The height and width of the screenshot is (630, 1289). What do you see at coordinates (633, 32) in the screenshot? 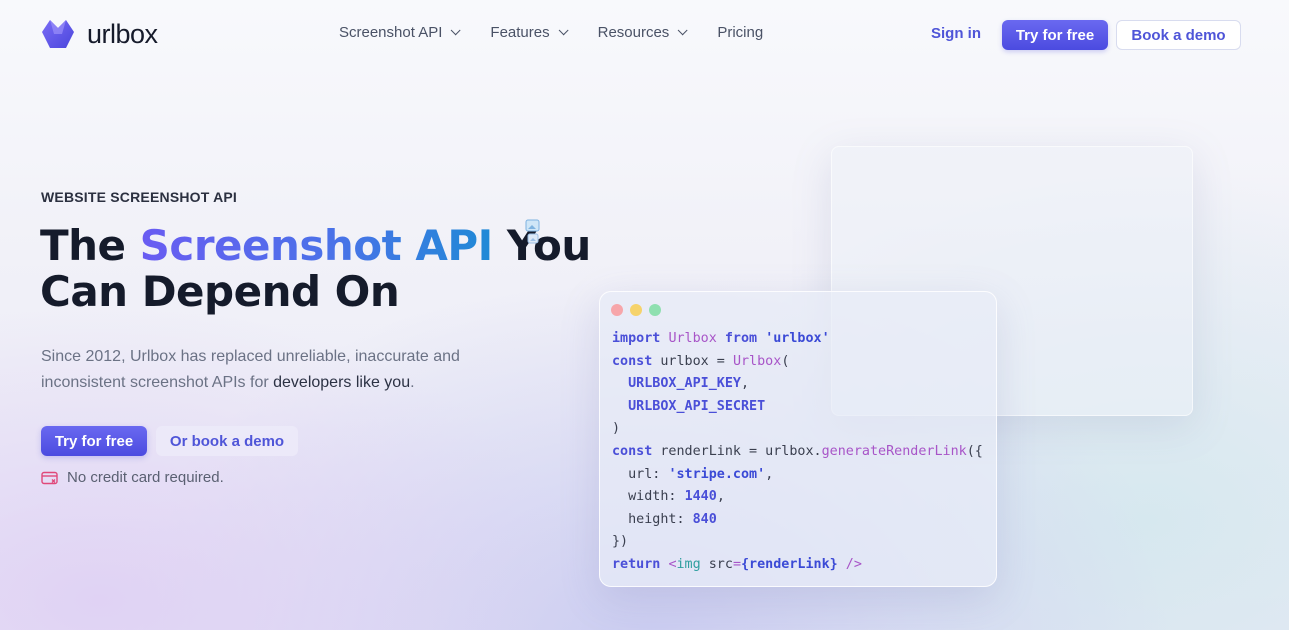
I see `nav-item-label: Resources` at bounding box center [633, 32].